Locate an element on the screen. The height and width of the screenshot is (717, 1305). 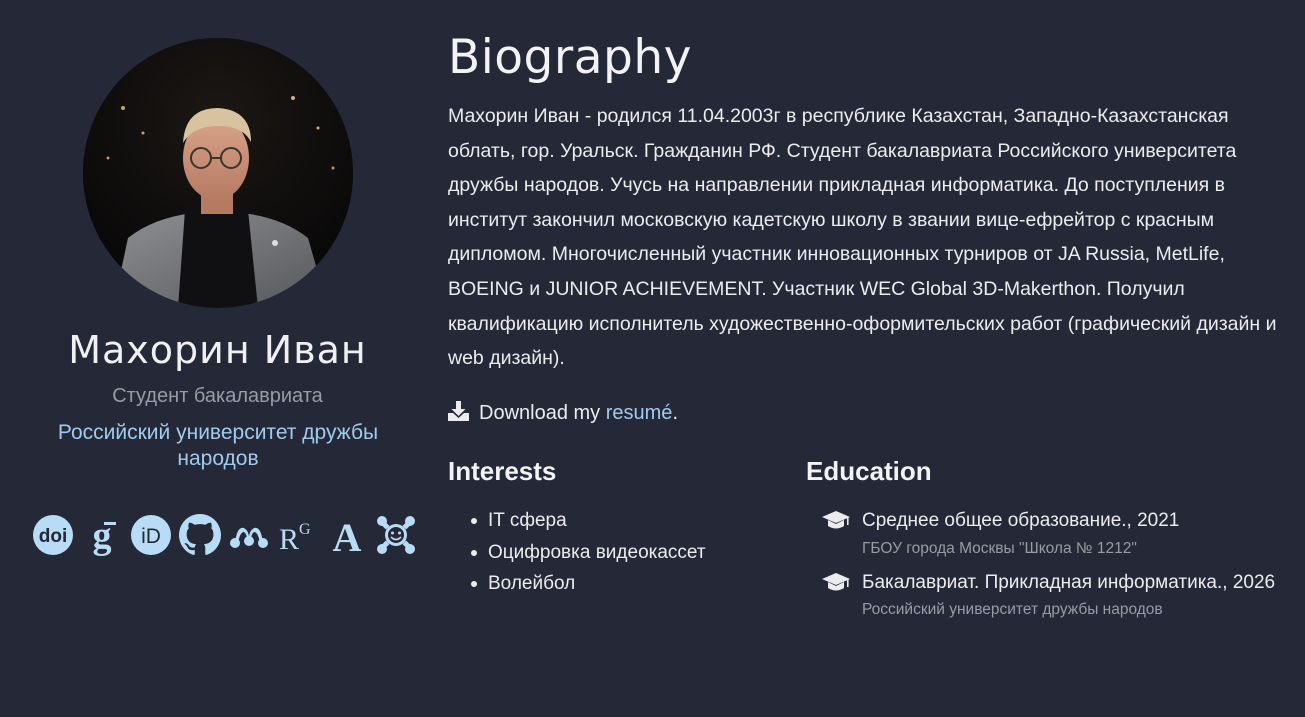
researchgate-icon: R G is located at coordinates (297, 535).